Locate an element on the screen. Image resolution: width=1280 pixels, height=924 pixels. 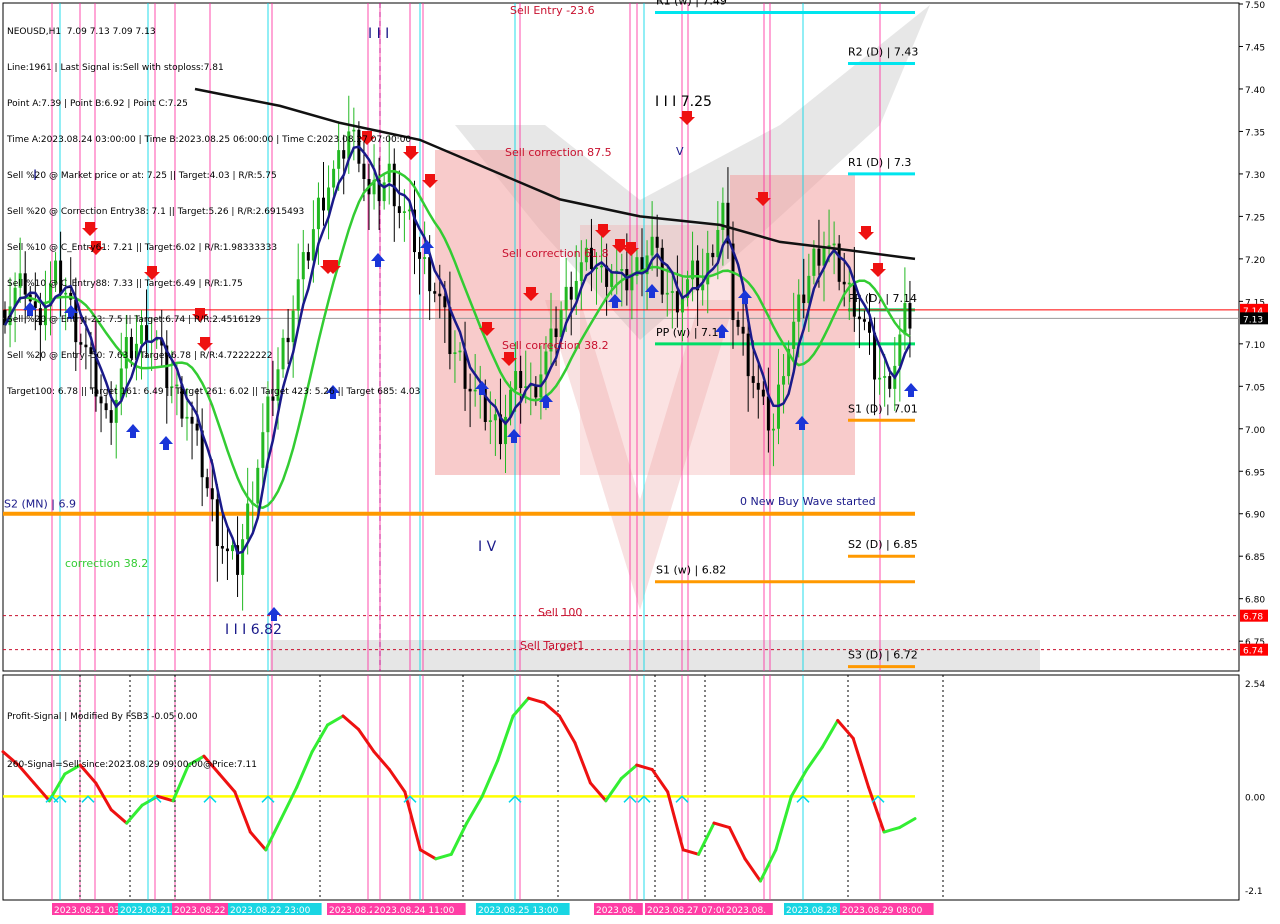
chart-annotation: Sell 100 is located at coordinates (560, 612).